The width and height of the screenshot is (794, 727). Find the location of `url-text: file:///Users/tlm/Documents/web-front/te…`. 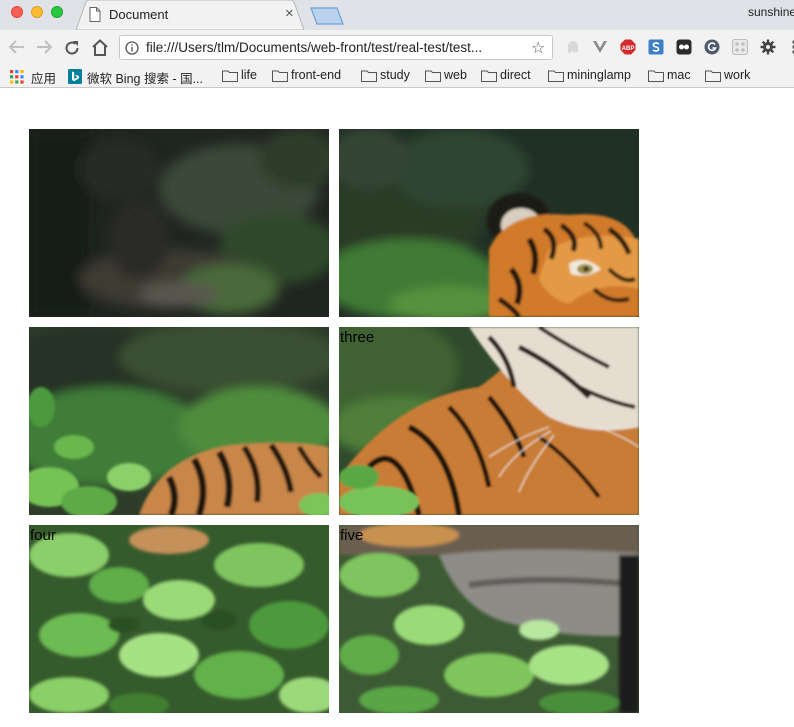

url-text: file:///Users/tlm/Documents/web-front/te… is located at coordinates (336, 47).